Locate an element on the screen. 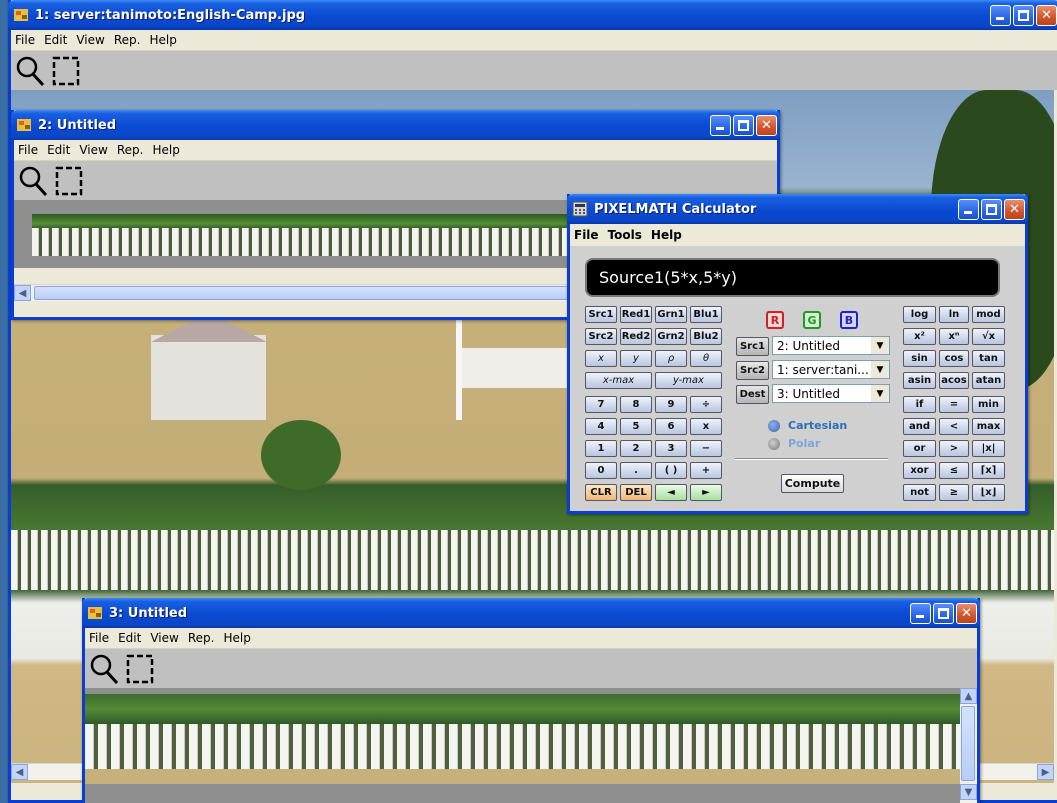 Image resolution: width=1057 pixels, height=803 pixels. red-channel-toggle: R is located at coordinates (775, 320).